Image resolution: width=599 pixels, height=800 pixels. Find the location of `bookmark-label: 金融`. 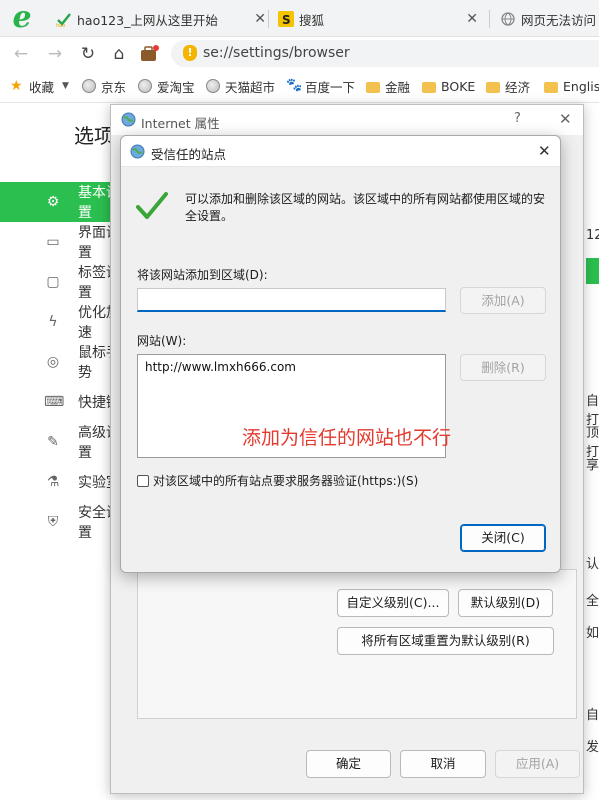

bookmark-label: 金融 is located at coordinates (398, 87).